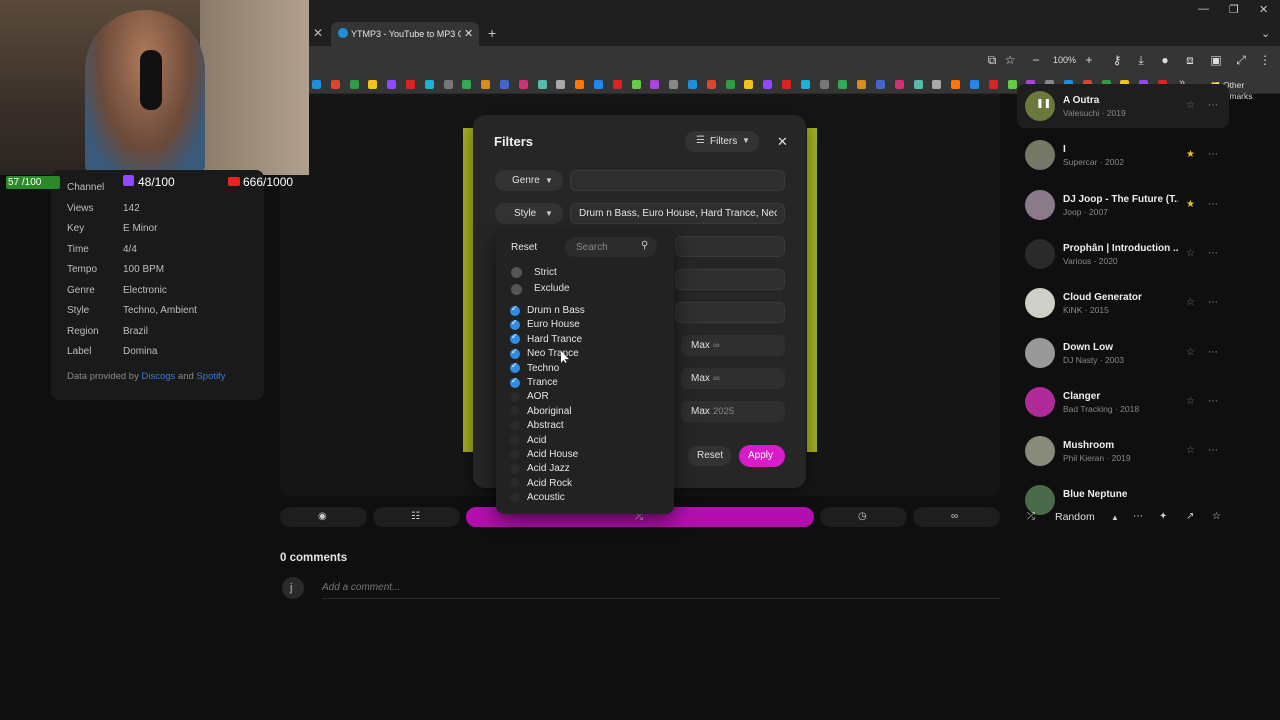 This screenshot has height=720, width=1280. Describe the element at coordinates (1036, 60) in the screenshot. I see `zoom-out-icon: −` at that location.